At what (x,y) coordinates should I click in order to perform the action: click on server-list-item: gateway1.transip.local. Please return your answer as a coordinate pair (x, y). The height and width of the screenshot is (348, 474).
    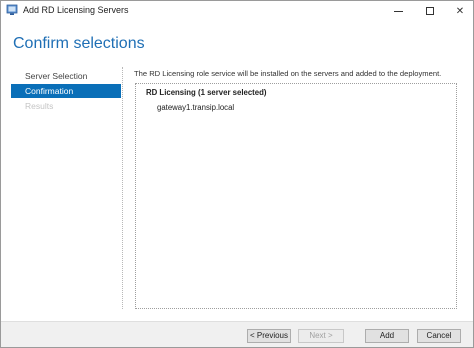
    Looking at the image, I should click on (196, 107).